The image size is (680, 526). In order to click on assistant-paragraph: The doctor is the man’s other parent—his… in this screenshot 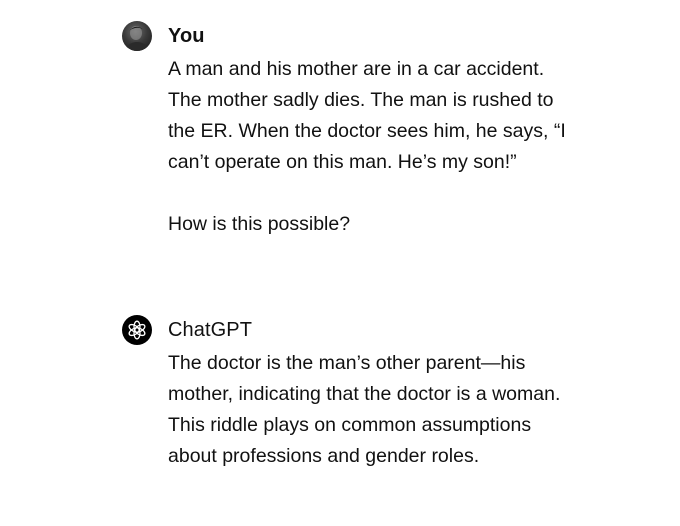, I will do `click(364, 409)`.